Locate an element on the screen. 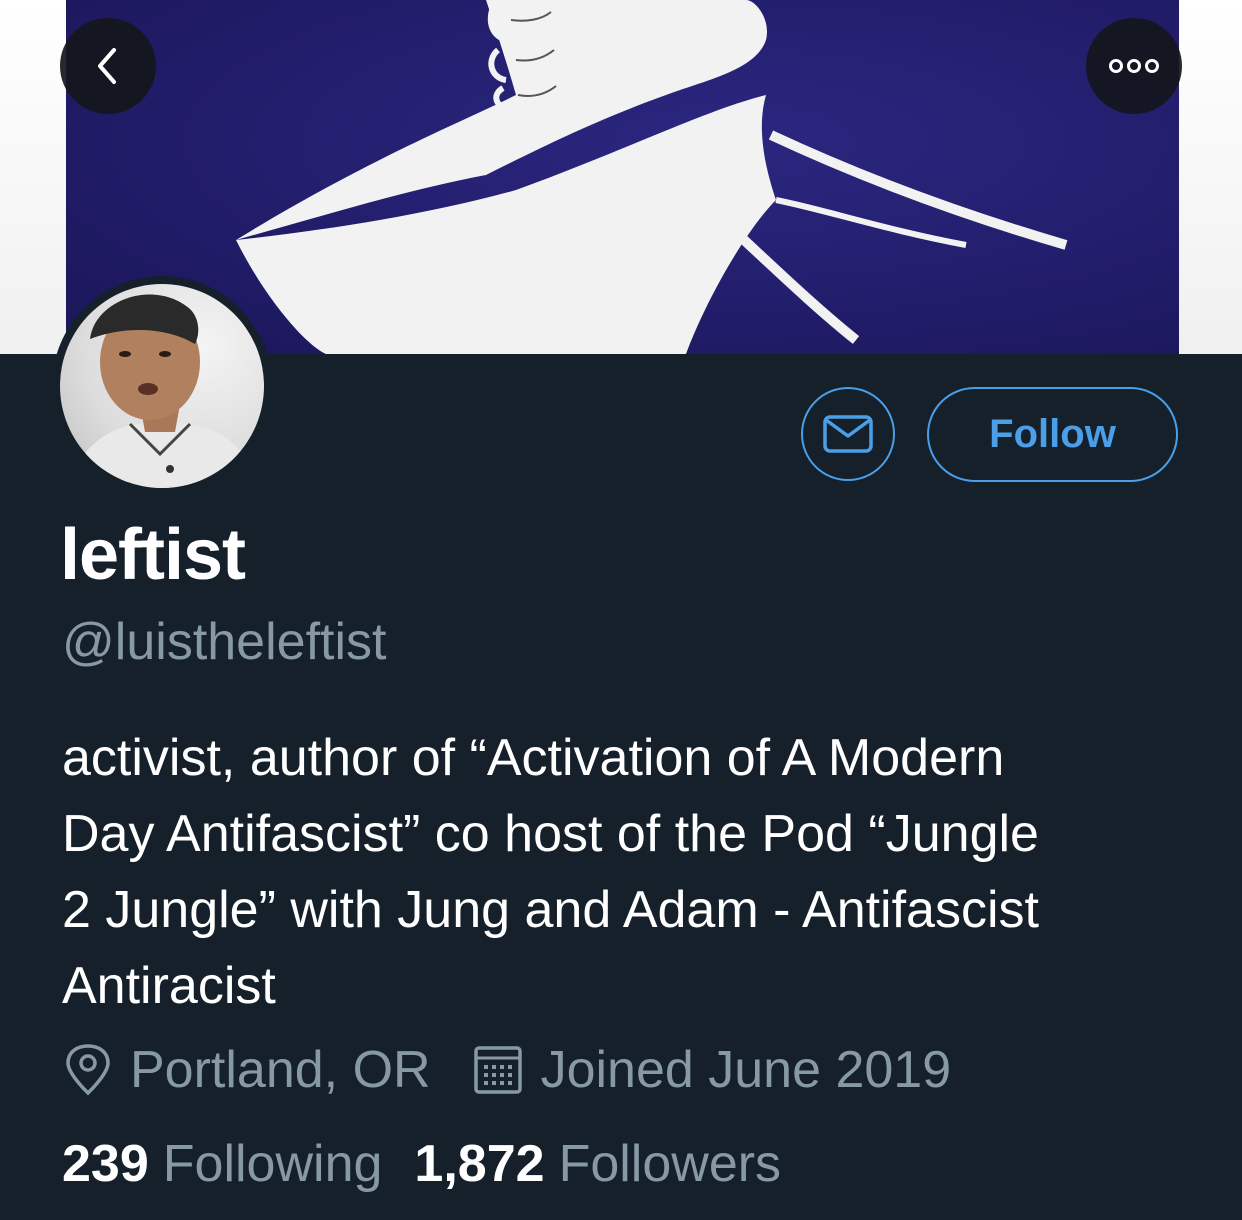 Image resolution: width=1242 pixels, height=1220 pixels. back-button is located at coordinates (108, 66).